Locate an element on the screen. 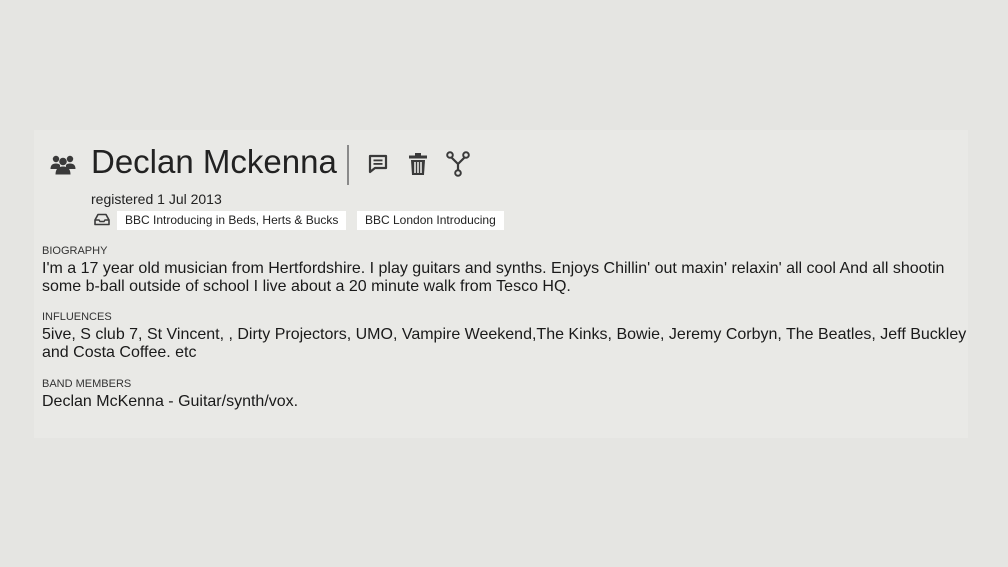  influences-label: INFLUENCES is located at coordinates (77, 317).